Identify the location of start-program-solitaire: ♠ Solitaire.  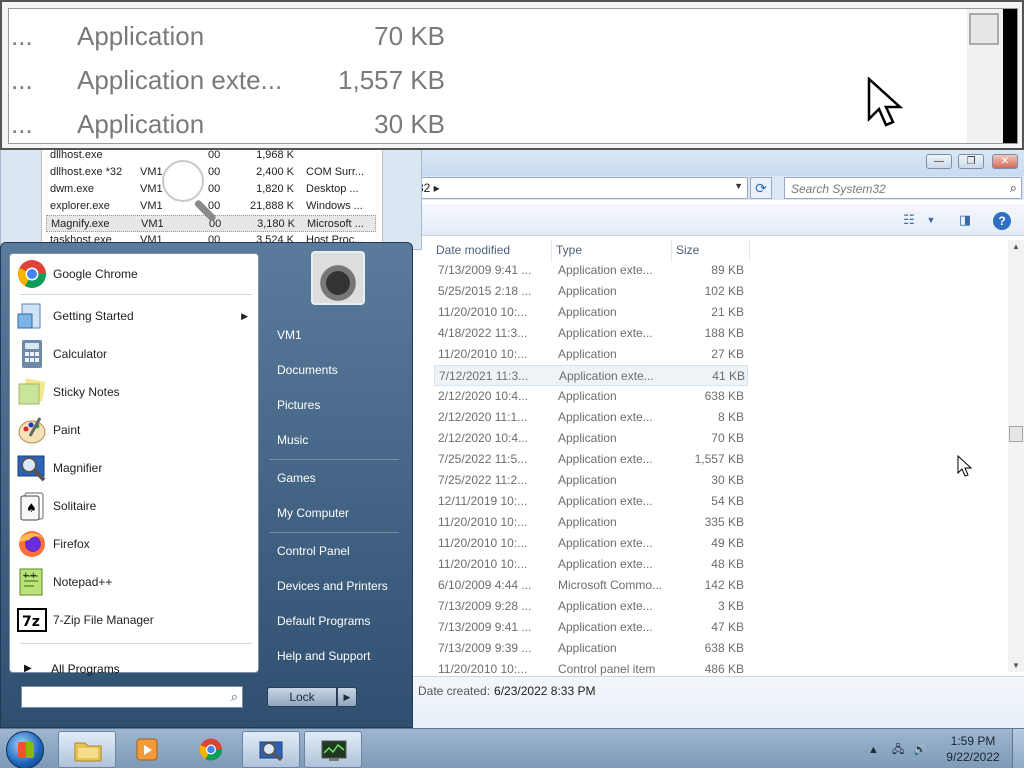
(135, 506).